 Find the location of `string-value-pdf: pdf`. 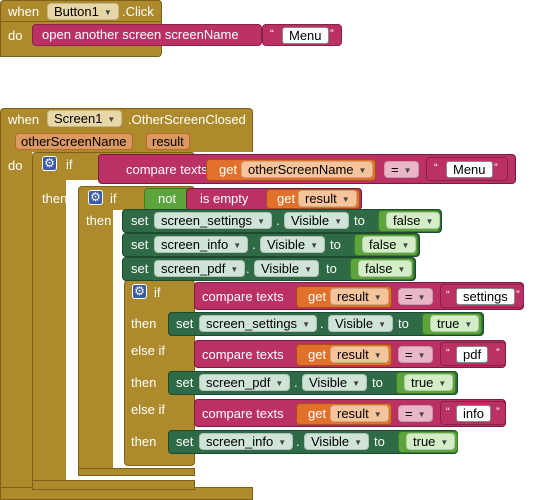

string-value-pdf: pdf is located at coordinates (472, 354).